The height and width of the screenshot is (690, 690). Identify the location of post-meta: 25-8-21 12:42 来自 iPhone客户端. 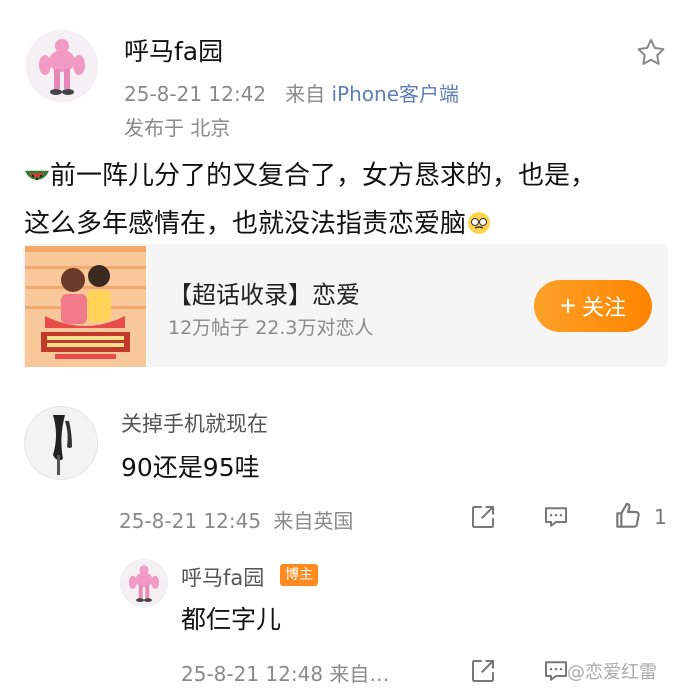
(291, 92).